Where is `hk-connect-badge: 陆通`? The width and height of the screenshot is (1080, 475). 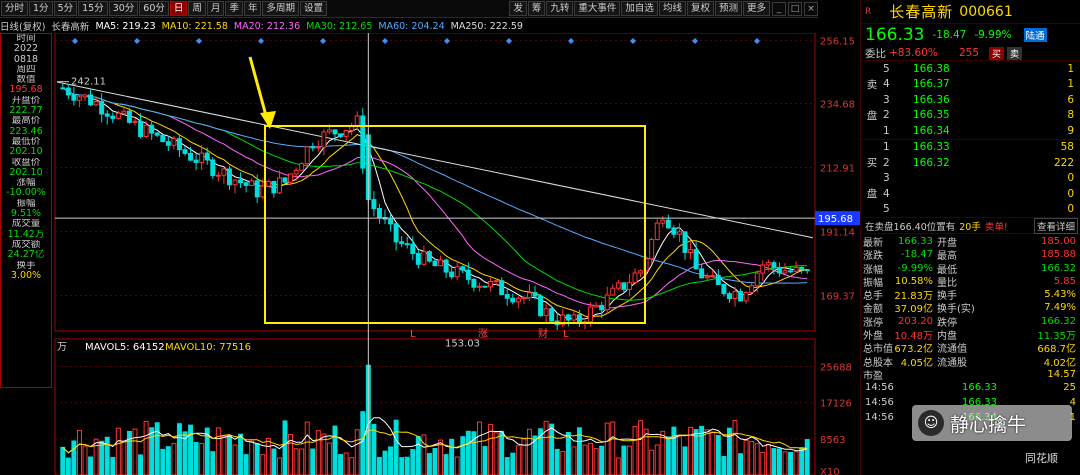
hk-connect-badge: 陆通 is located at coordinates (1035, 35).